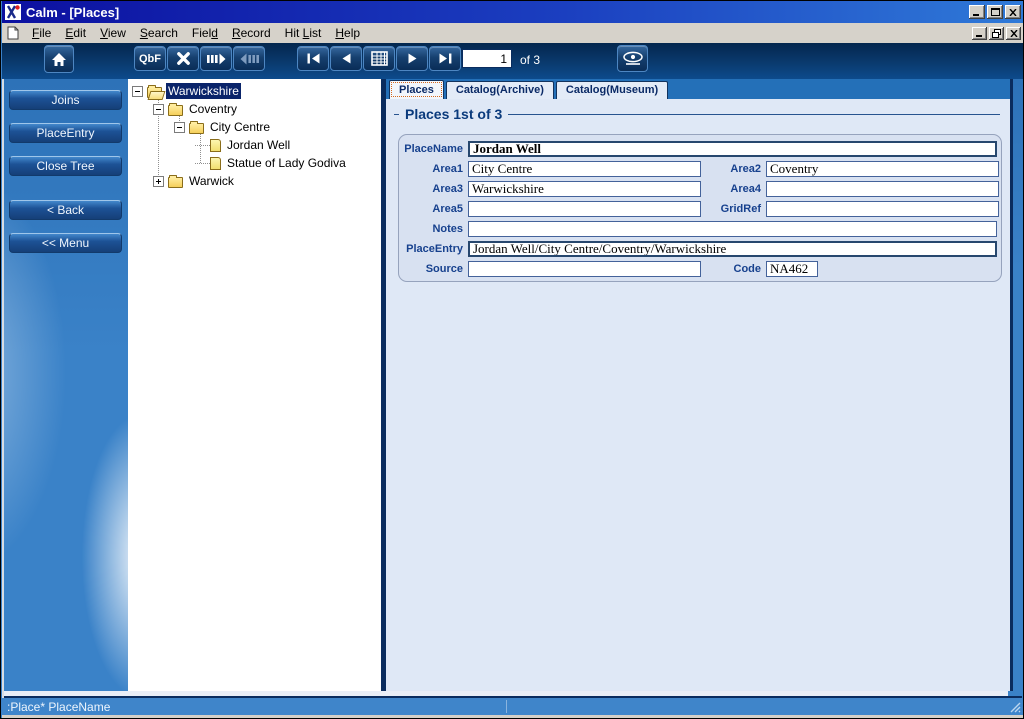  I want to click on fast-rewind-button, so click(249, 58).